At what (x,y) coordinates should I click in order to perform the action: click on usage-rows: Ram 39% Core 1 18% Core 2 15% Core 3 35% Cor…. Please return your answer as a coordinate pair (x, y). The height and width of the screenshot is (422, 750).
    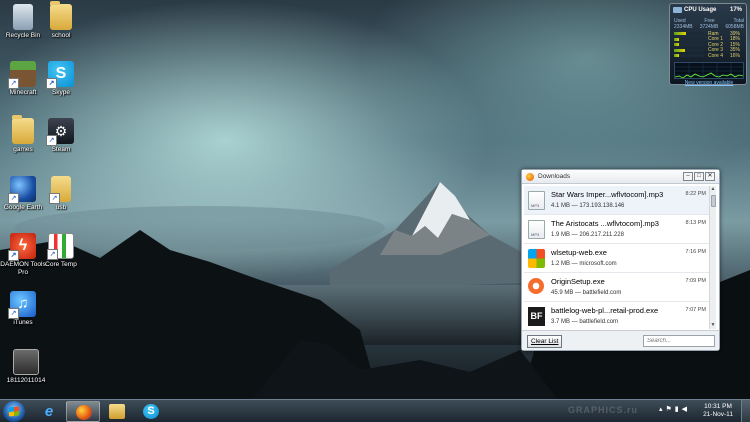
    Looking at the image, I should click on (709, 45).